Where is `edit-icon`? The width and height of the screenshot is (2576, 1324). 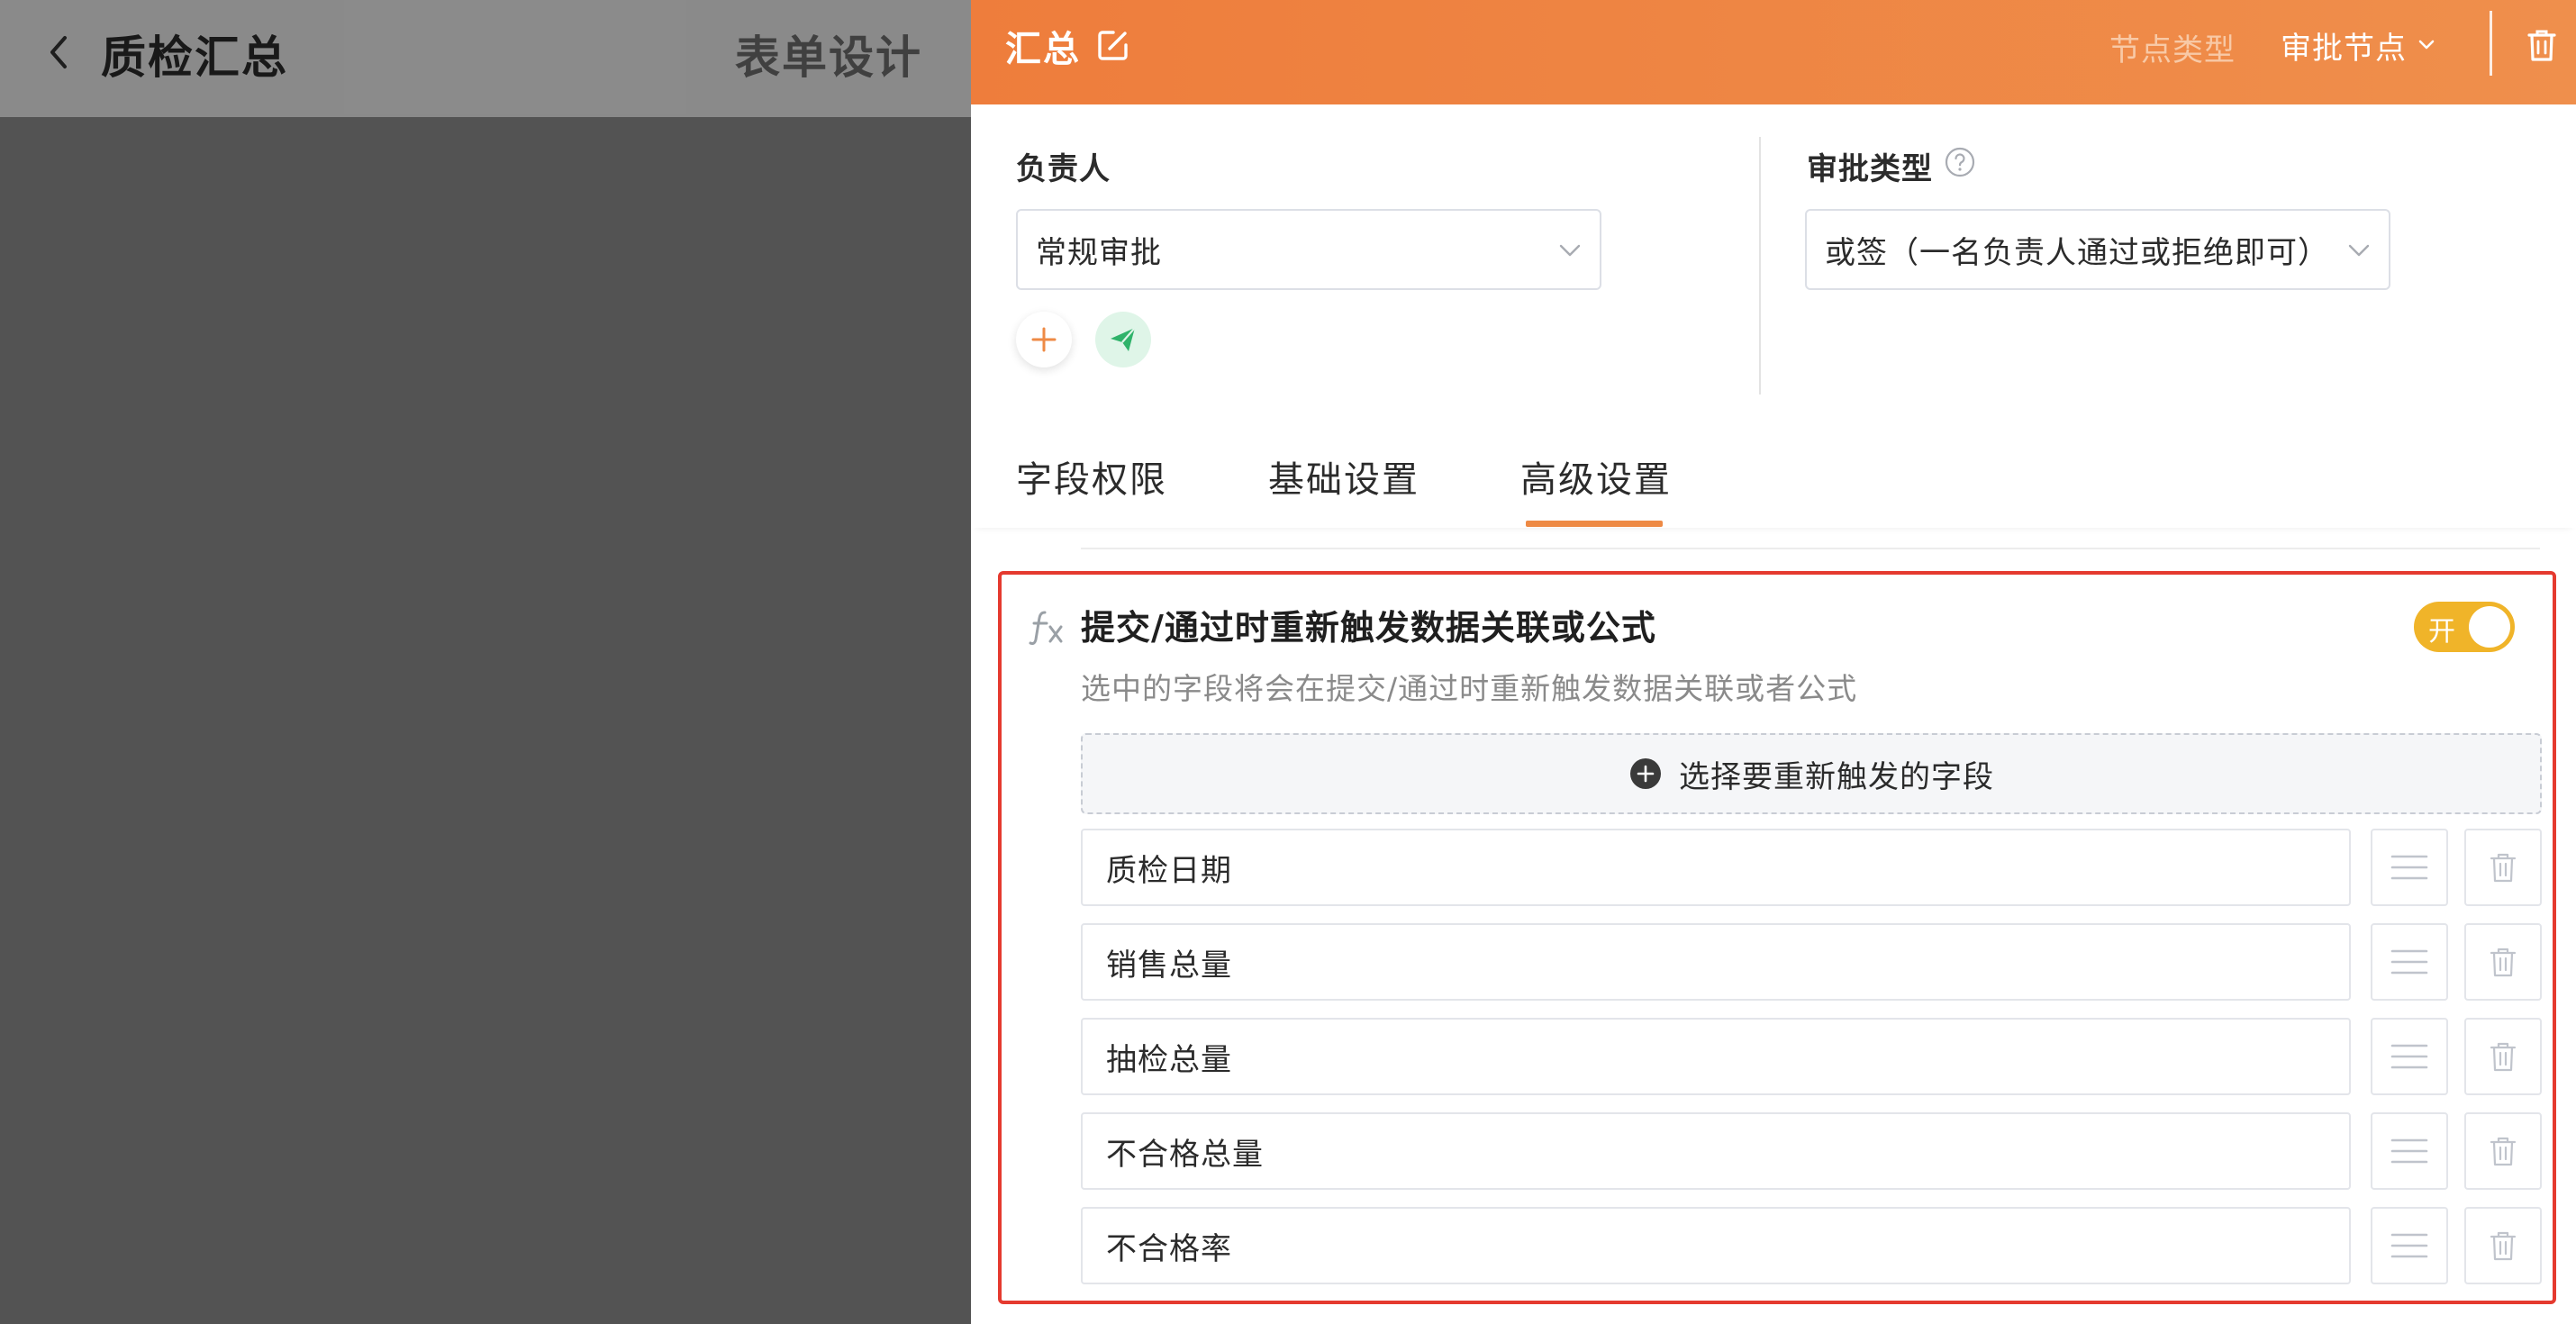
edit-icon is located at coordinates (1113, 45).